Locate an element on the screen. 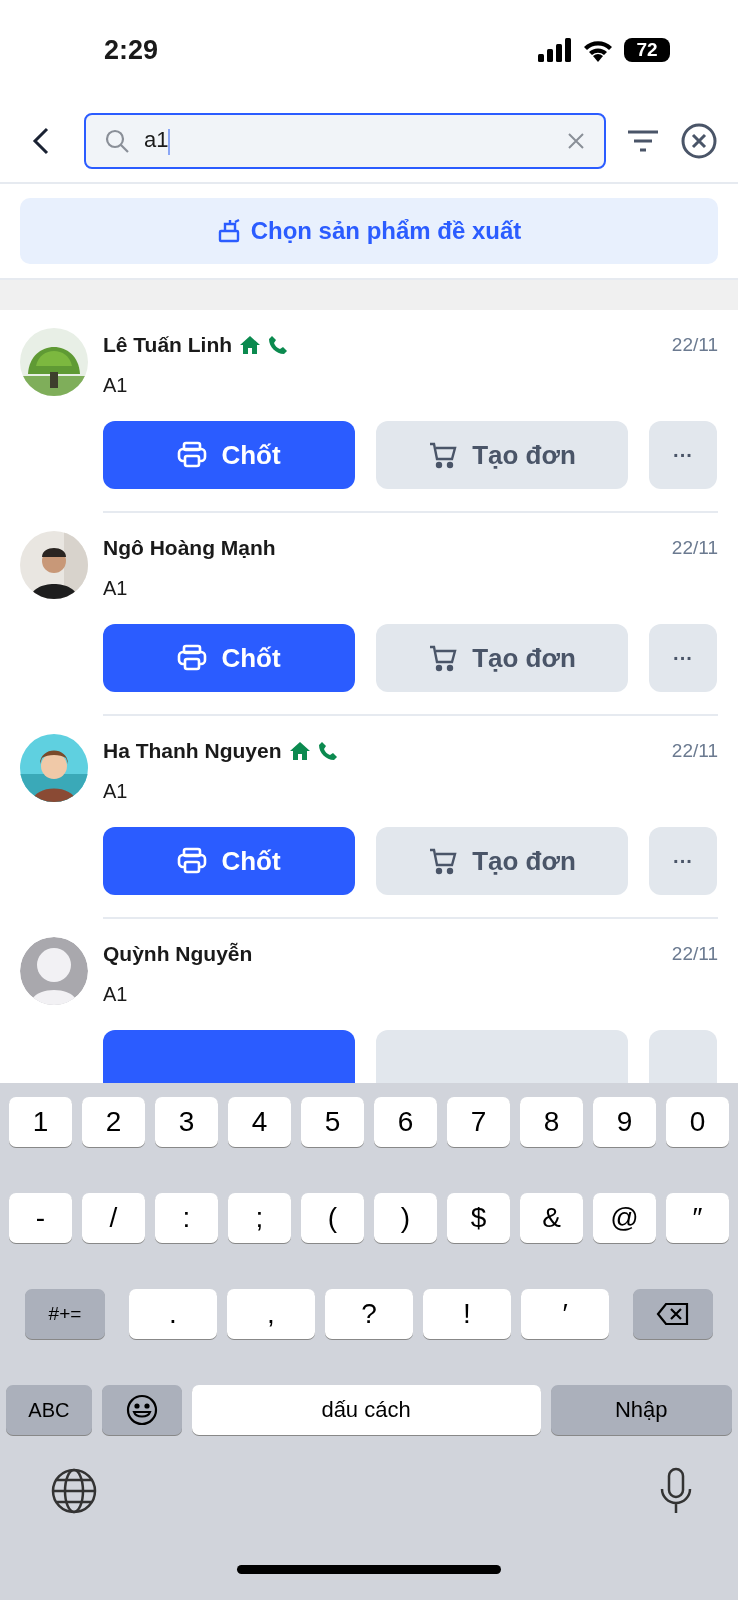 The width and height of the screenshot is (738, 1600). keyboard-key: 4 is located at coordinates (259, 1122).